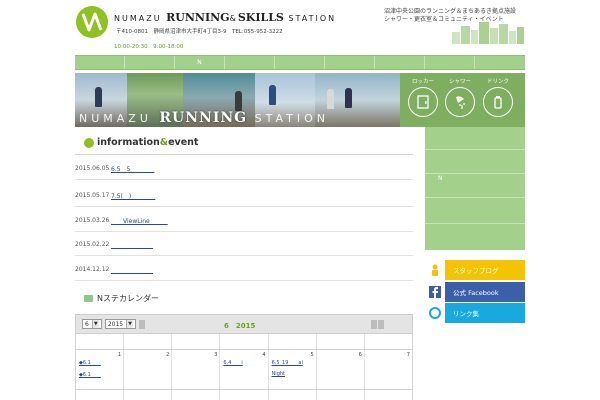 Image resolution: width=600 pixels, height=400 pixels. Describe the element at coordinates (132, 168) in the screenshot. I see `news-link: 6.5 5` at that location.